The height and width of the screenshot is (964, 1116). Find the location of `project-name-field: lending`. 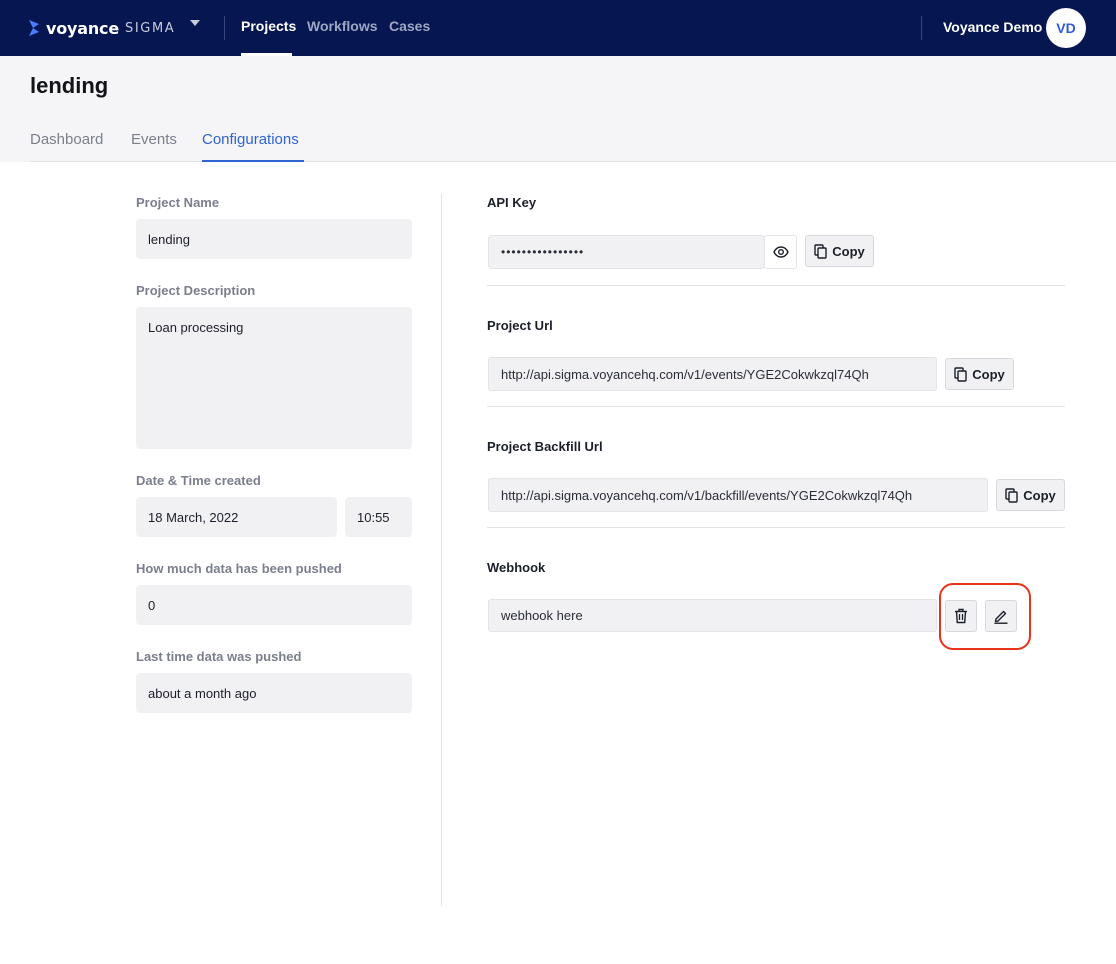

project-name-field: lending is located at coordinates (274, 239).